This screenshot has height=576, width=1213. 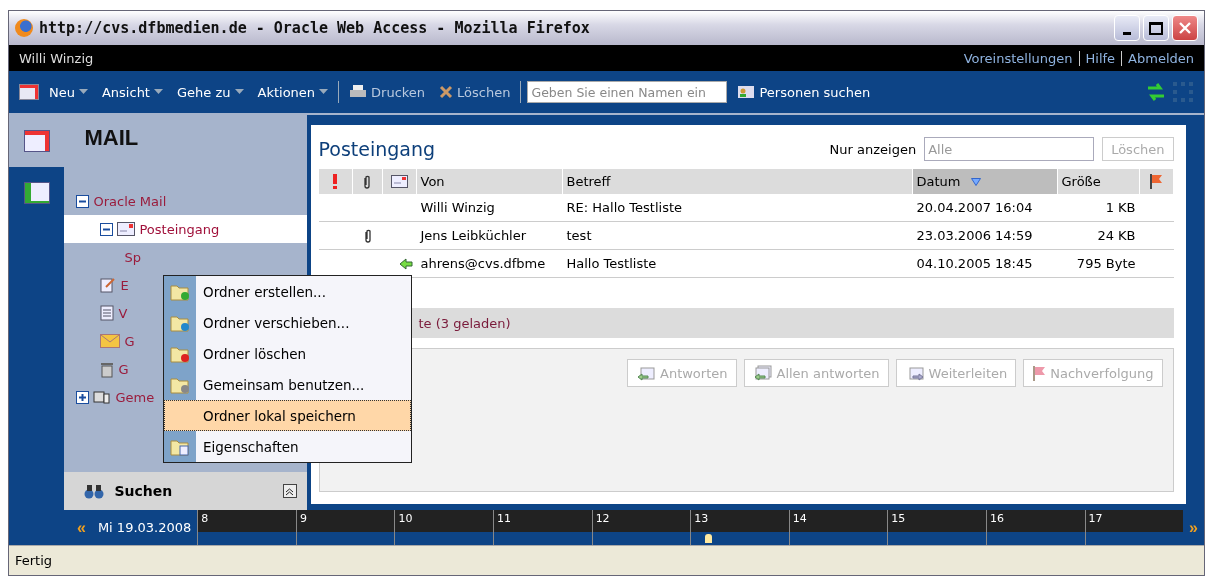 What do you see at coordinates (611, 264) in the screenshot?
I see `table-cell-text: Hallo Testliste` at bounding box center [611, 264].